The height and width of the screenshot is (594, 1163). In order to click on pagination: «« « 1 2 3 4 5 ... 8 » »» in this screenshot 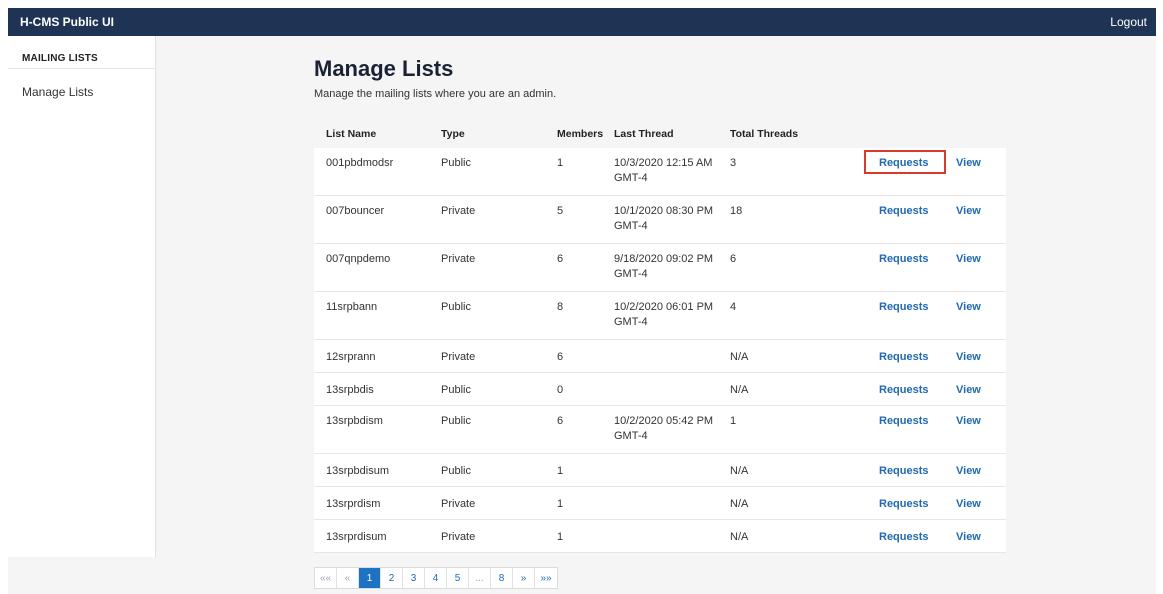, I will do `click(436, 578)`.